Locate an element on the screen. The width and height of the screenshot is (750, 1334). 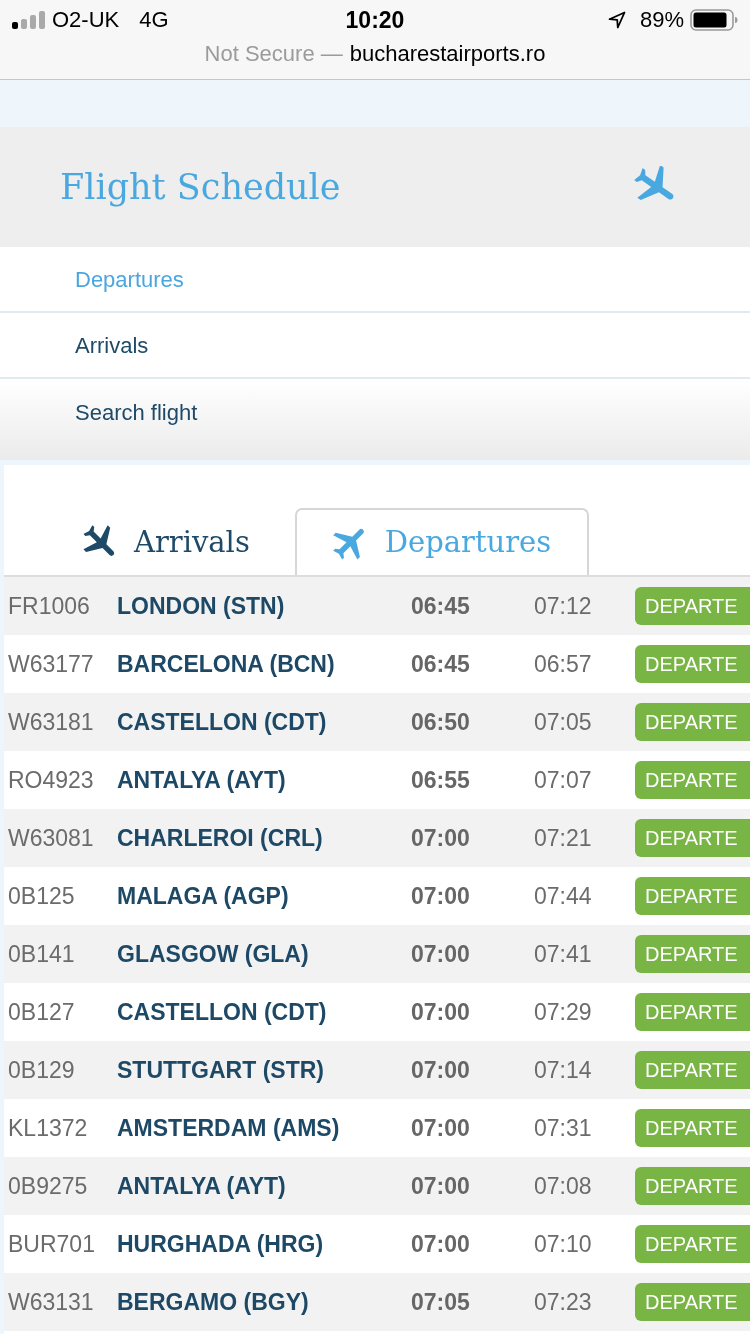
scheduled-time: 07:05 is located at coordinates (440, 1302).